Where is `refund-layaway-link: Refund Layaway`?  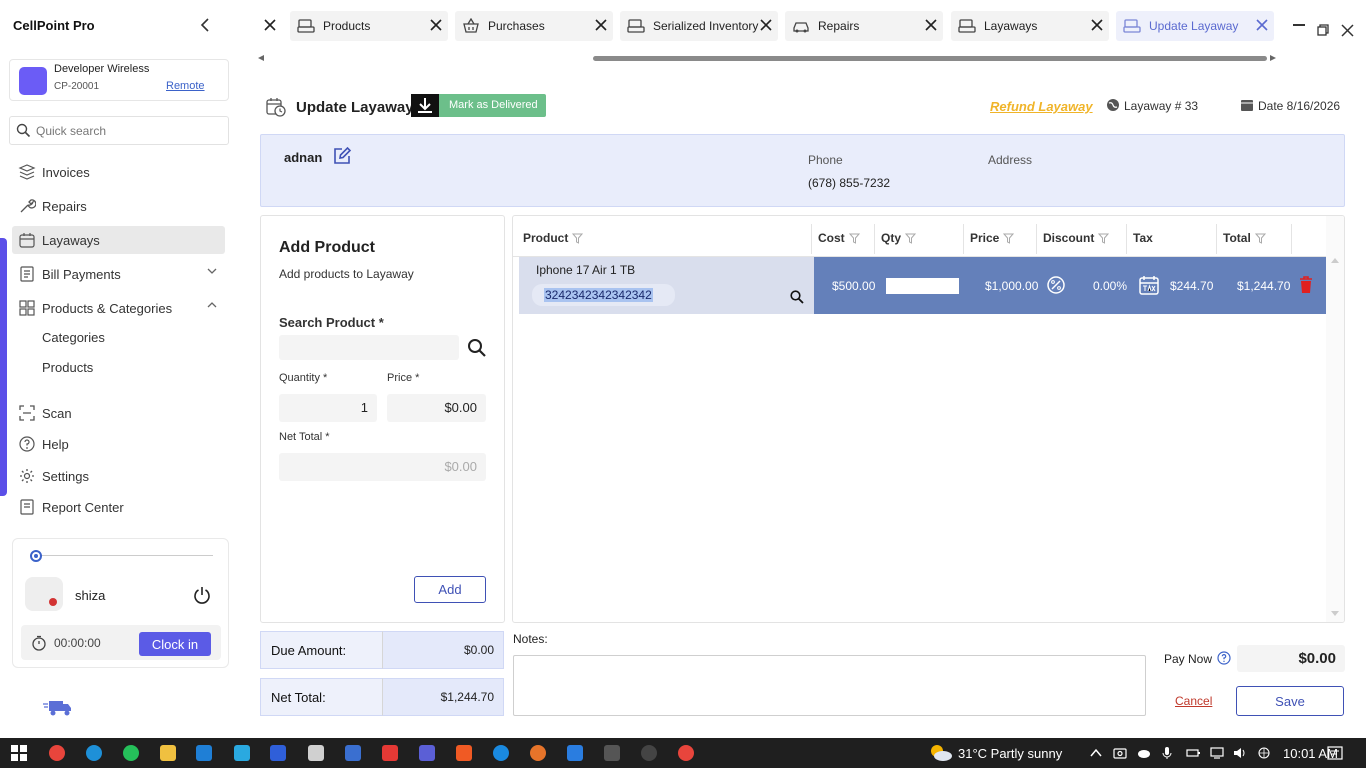
refund-layaway-link: Refund Layaway is located at coordinates (1041, 106).